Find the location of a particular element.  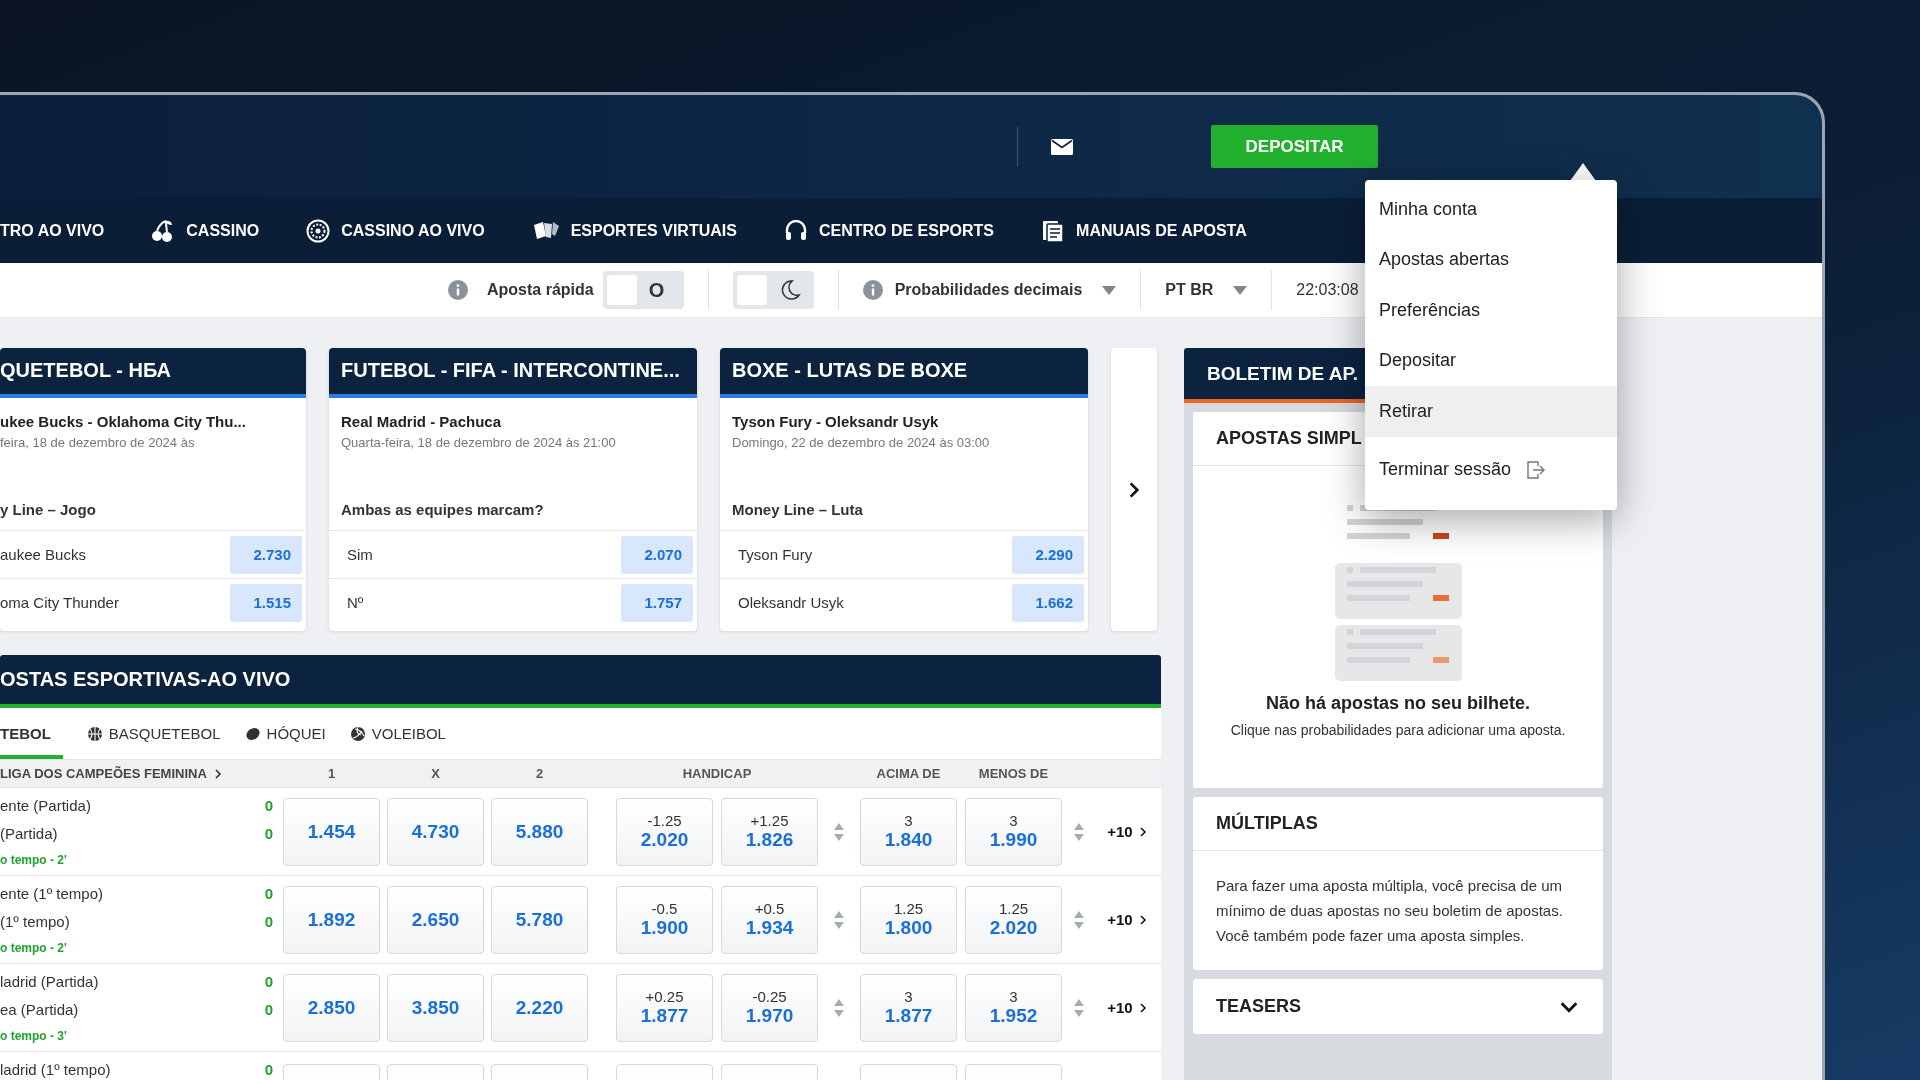

odds-button: 5.880 is located at coordinates (539, 831).